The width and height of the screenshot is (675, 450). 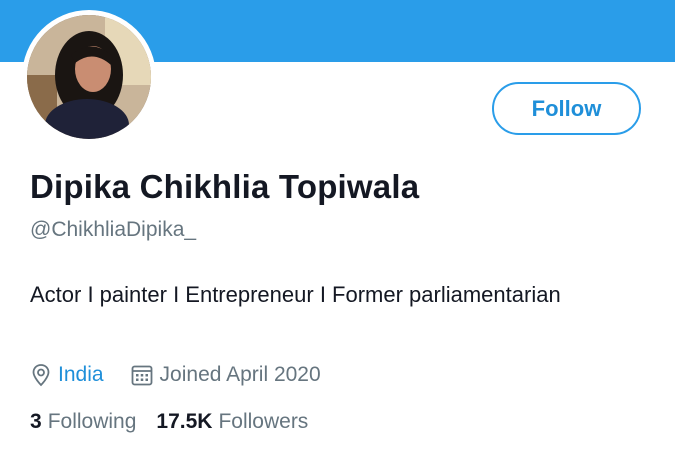 What do you see at coordinates (92, 421) in the screenshot?
I see `following-label: Following` at bounding box center [92, 421].